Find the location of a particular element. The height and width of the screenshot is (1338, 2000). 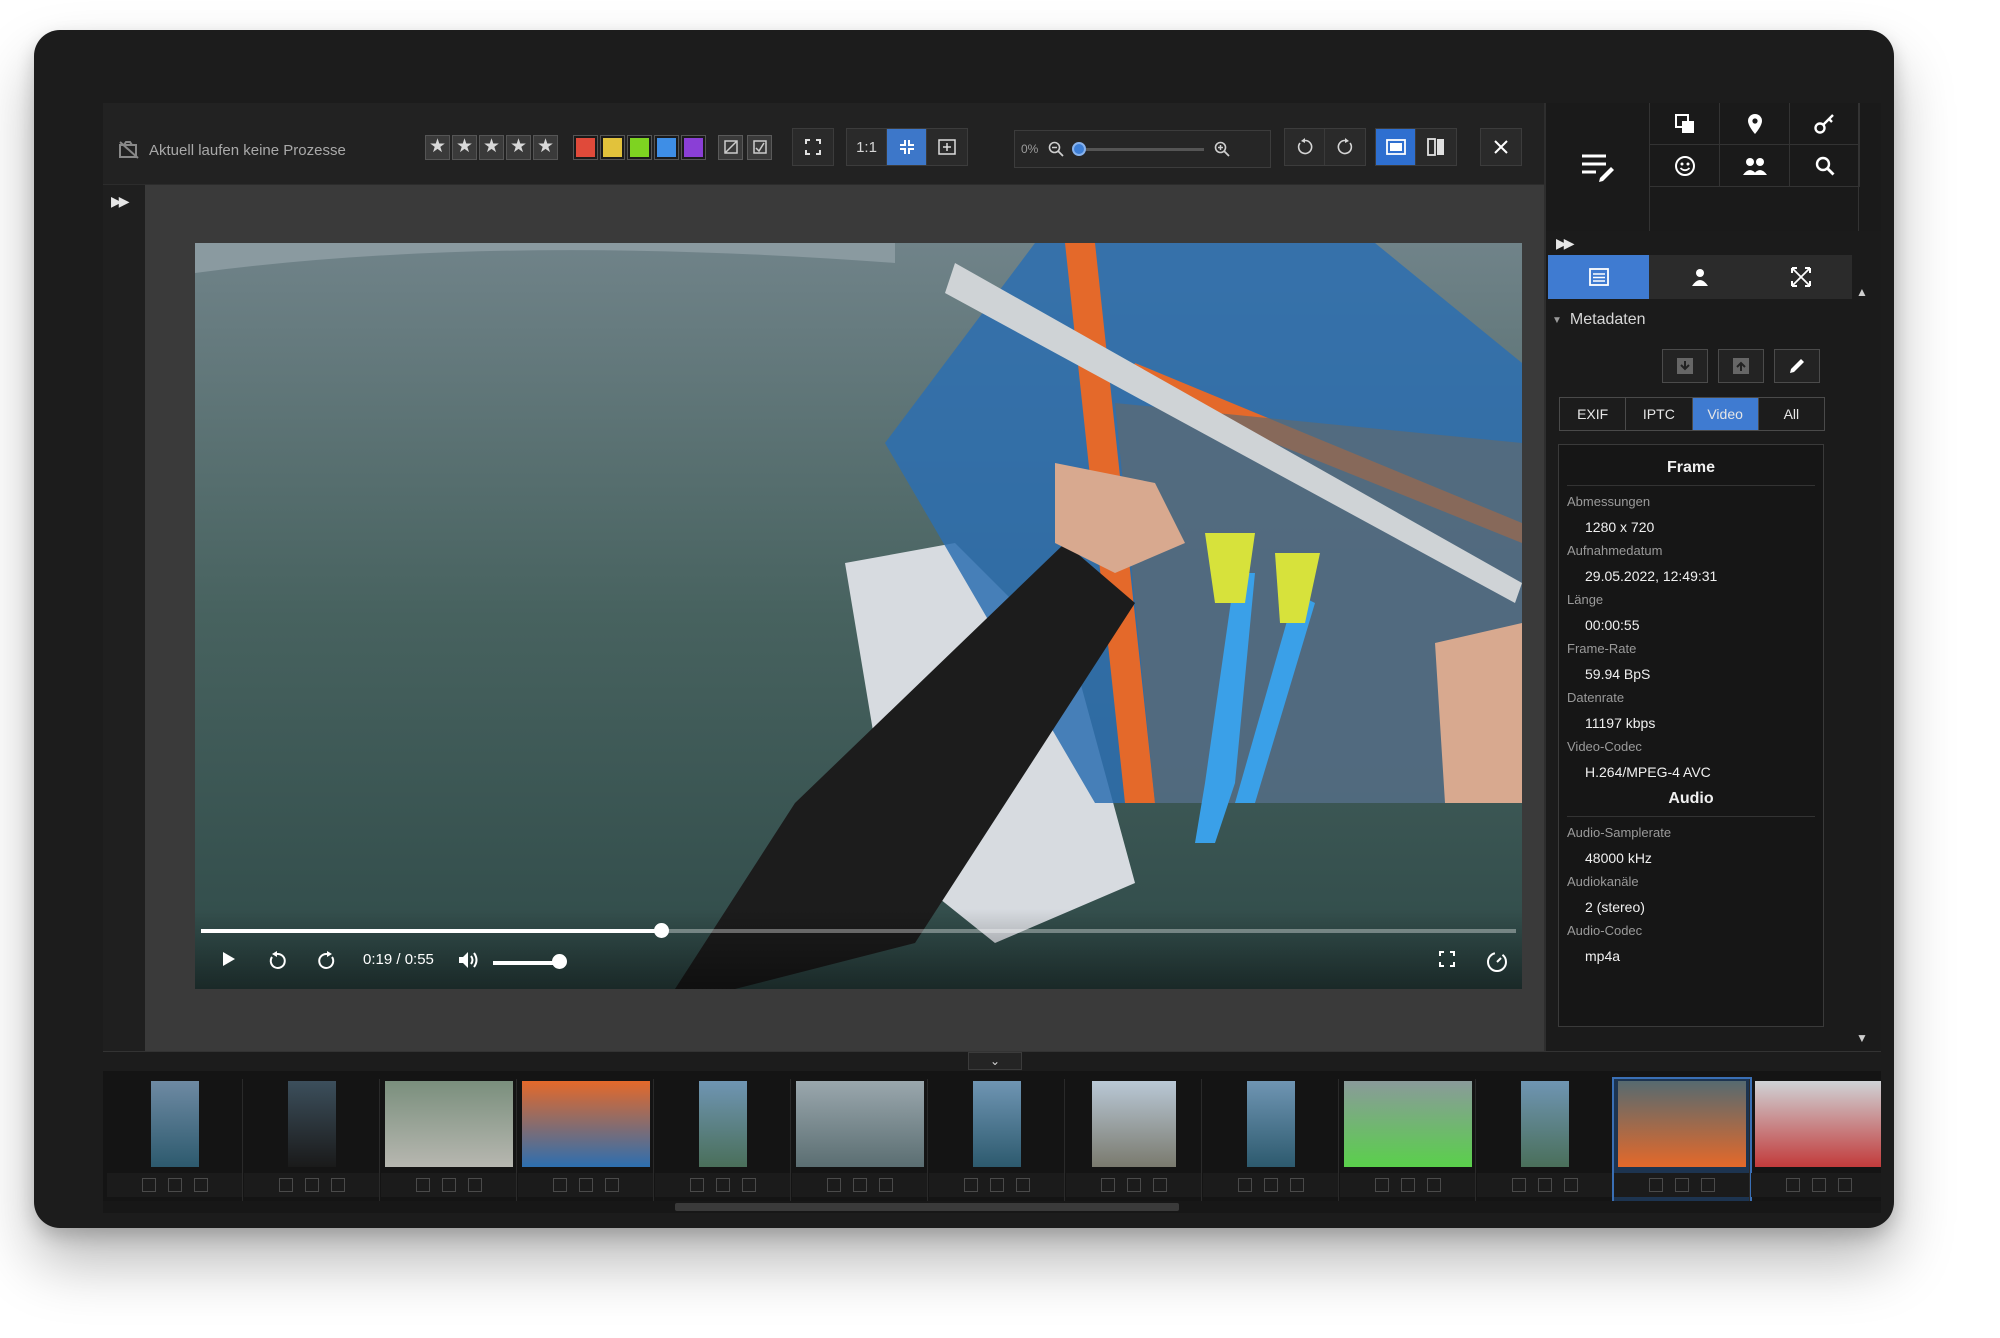

tab-all: All is located at coordinates (1791, 414).